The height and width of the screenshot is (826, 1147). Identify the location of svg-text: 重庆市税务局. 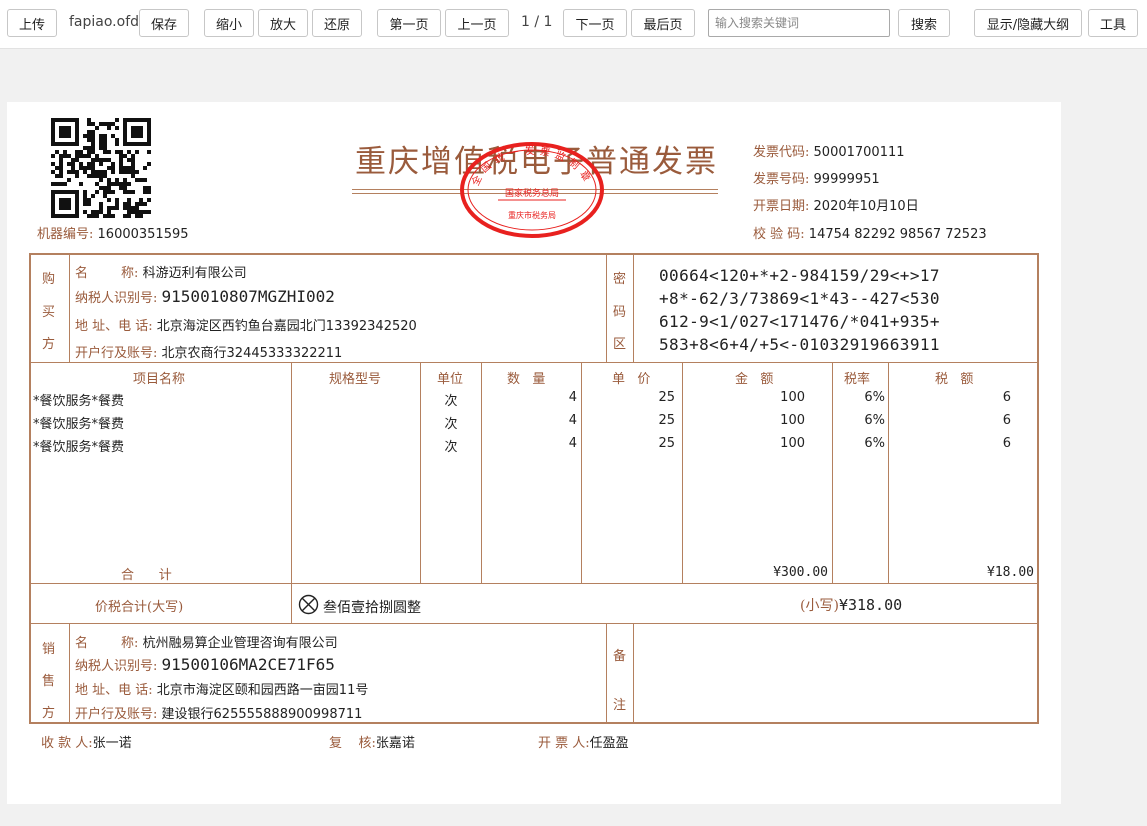
(532, 215).